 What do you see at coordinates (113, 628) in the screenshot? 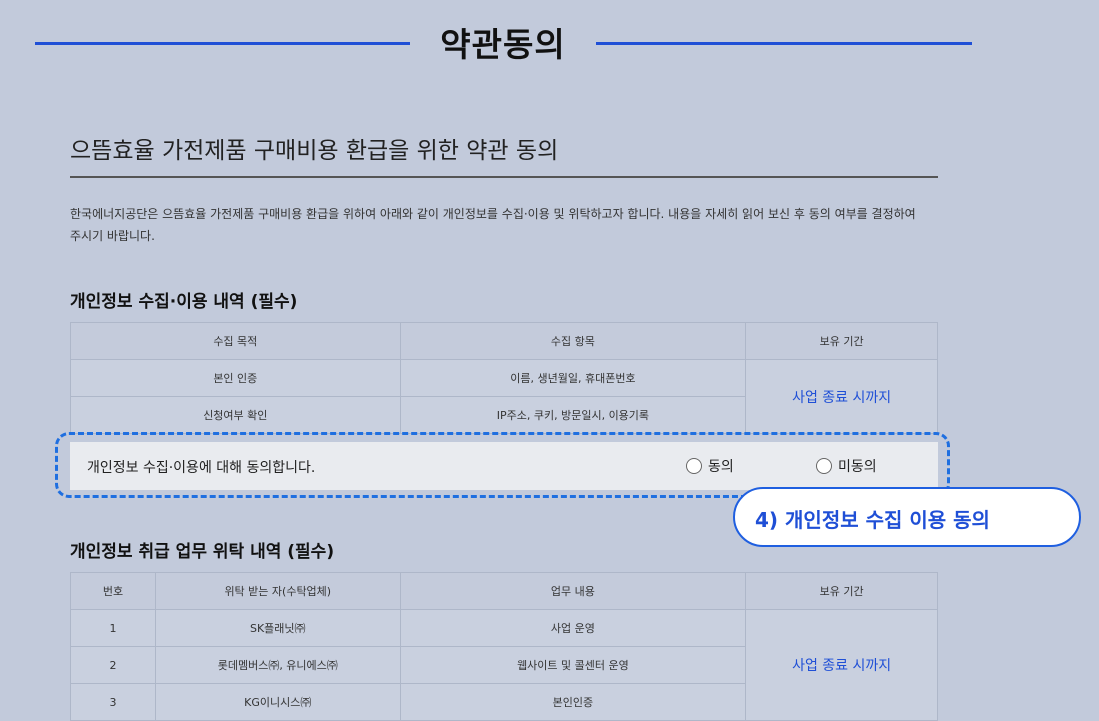
I see `number-cell: 1` at bounding box center [113, 628].